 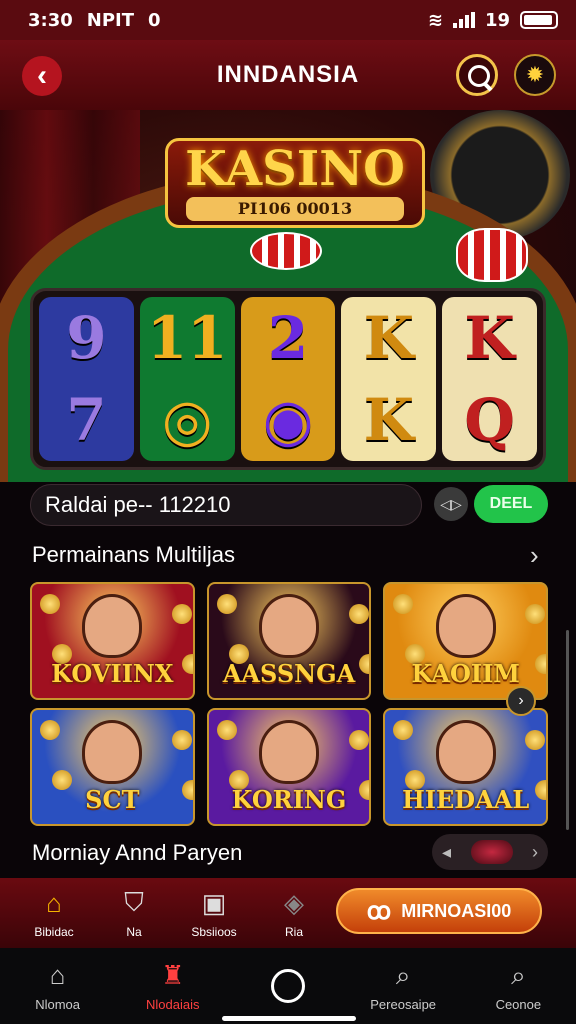 I want to click on reel-4: KK, so click(x=389, y=379).